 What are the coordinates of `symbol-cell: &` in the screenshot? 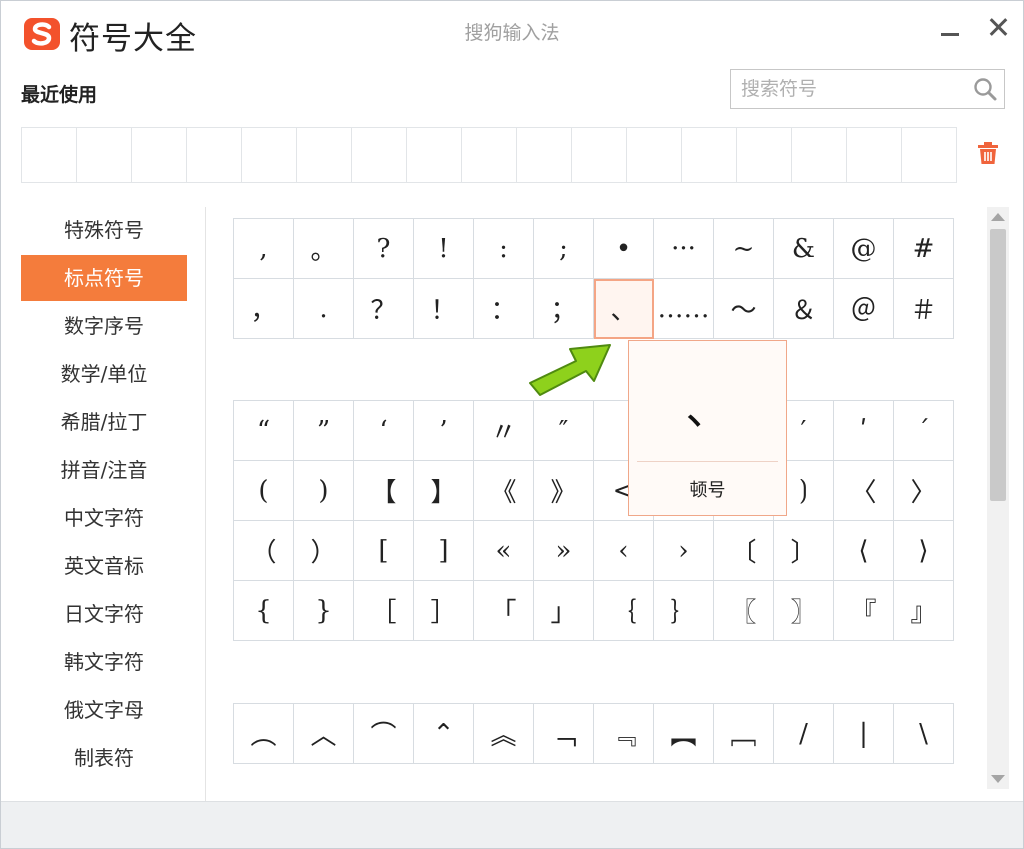 It's located at (804, 249).